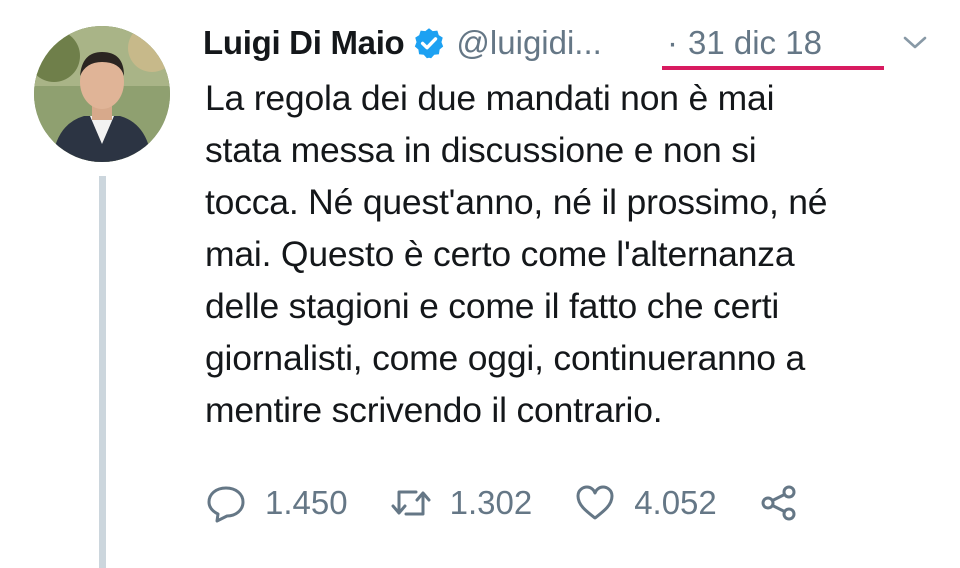 The image size is (960, 568). I want to click on avatar-photo, so click(102, 94).